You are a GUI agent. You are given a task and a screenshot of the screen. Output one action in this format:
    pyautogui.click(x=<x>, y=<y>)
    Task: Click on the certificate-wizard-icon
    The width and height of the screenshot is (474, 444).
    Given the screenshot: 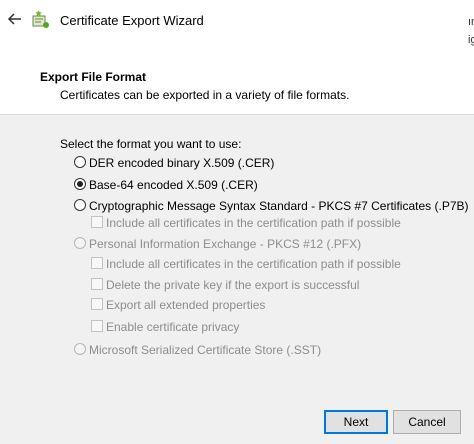 What is the action you would take?
    pyautogui.click(x=40, y=19)
    